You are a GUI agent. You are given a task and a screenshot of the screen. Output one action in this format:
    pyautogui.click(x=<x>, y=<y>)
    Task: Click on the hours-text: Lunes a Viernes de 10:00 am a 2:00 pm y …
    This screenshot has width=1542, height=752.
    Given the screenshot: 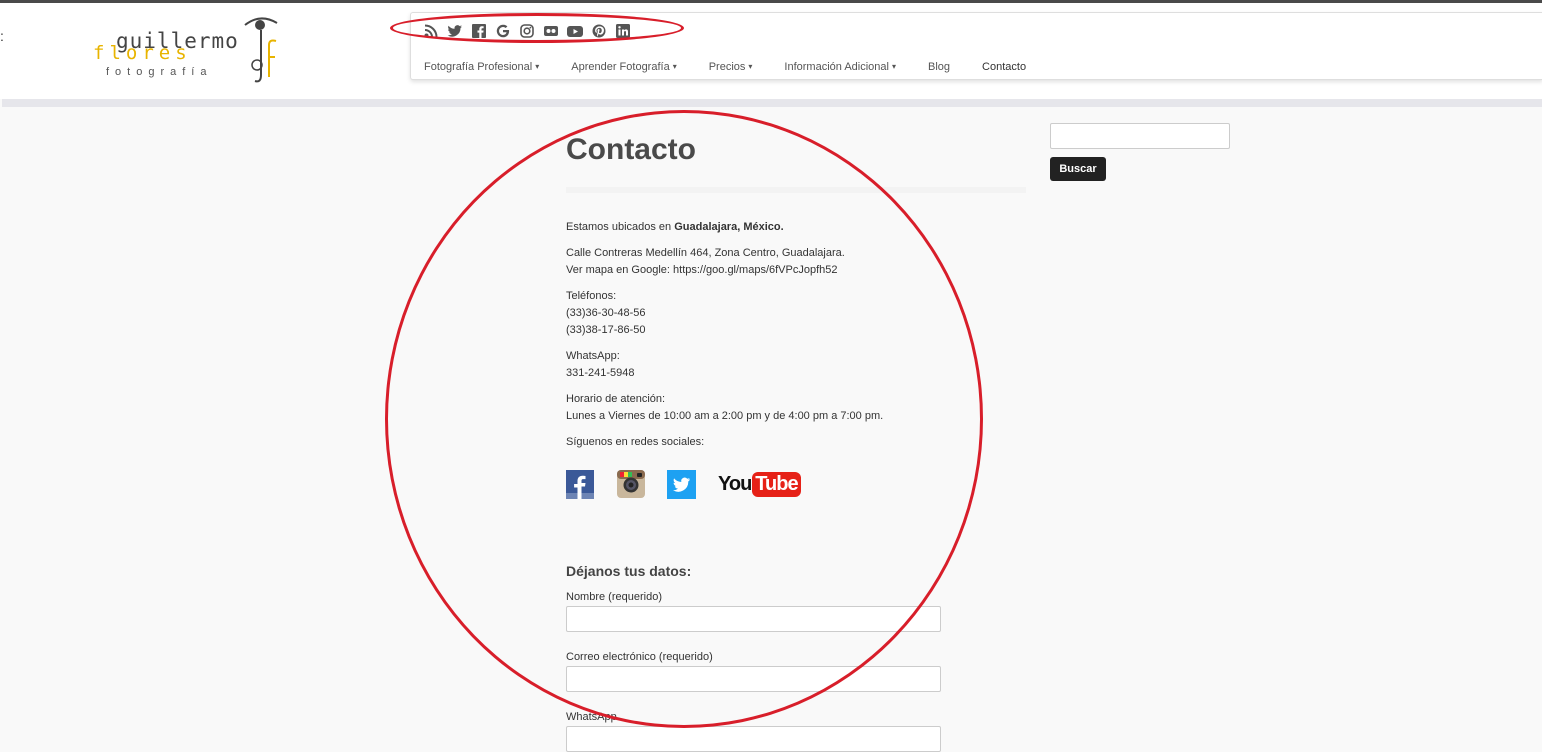 What is the action you would take?
    pyautogui.click(x=725, y=416)
    